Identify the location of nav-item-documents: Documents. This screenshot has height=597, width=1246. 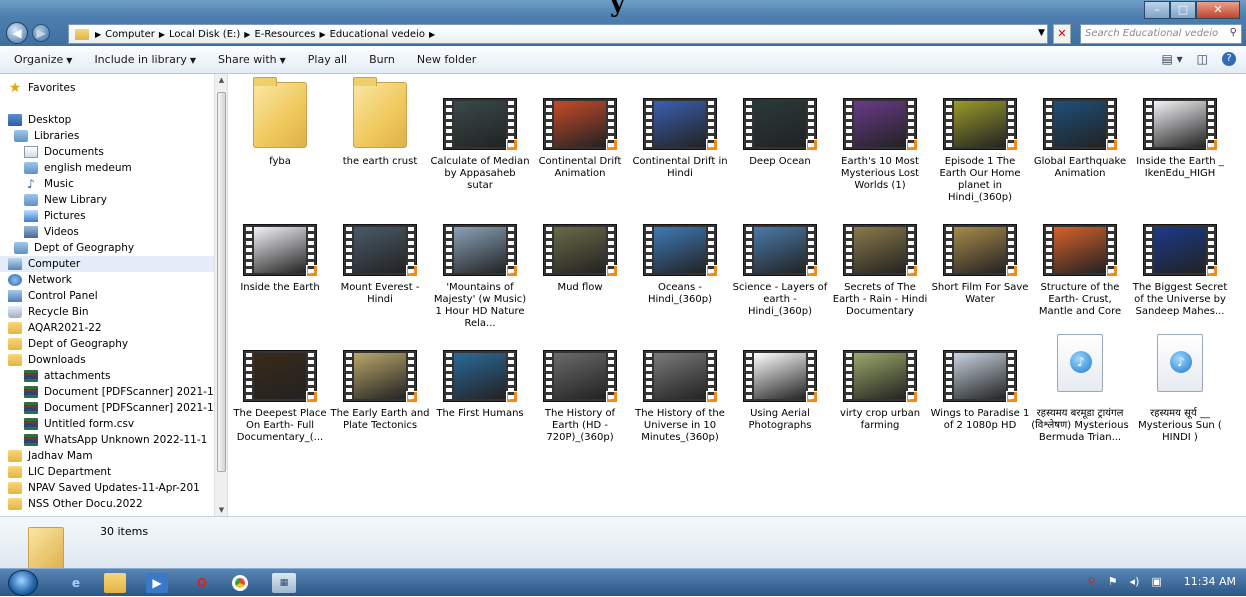
(107, 152).